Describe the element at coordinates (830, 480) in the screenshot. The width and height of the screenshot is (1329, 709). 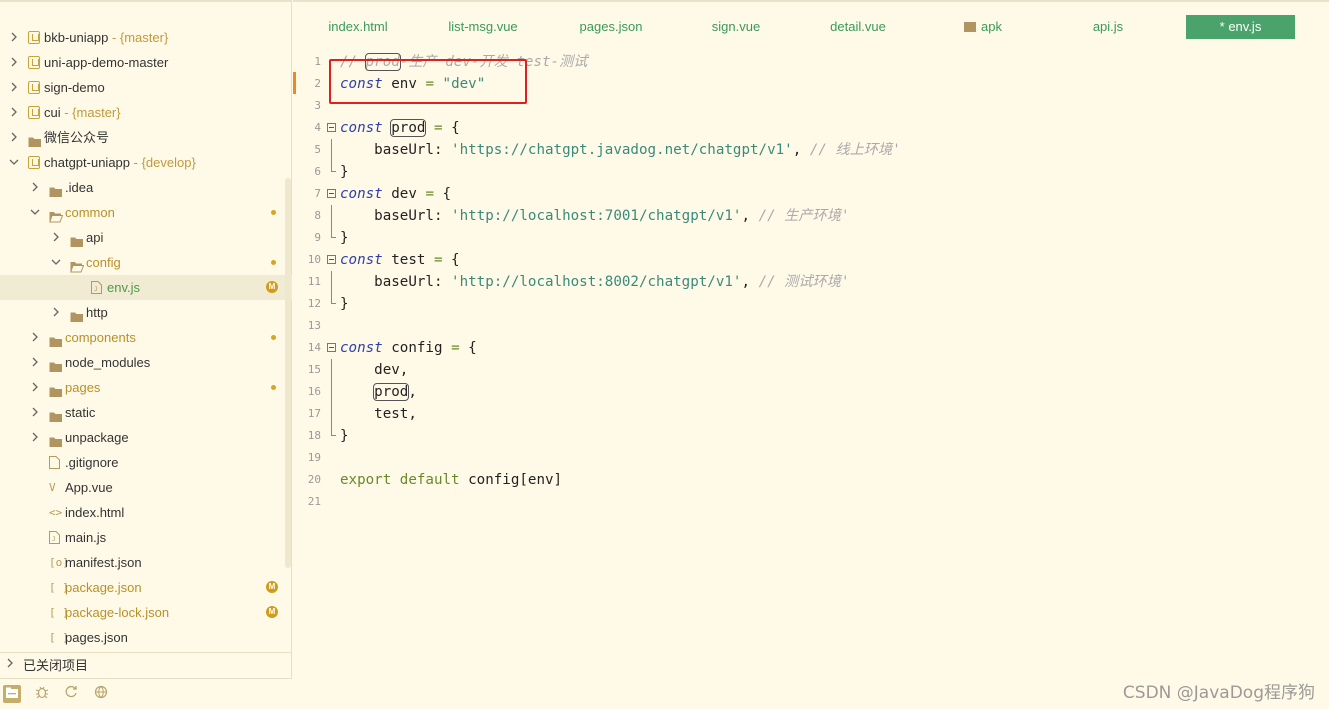
I see `code-line: export default config[env]` at that location.